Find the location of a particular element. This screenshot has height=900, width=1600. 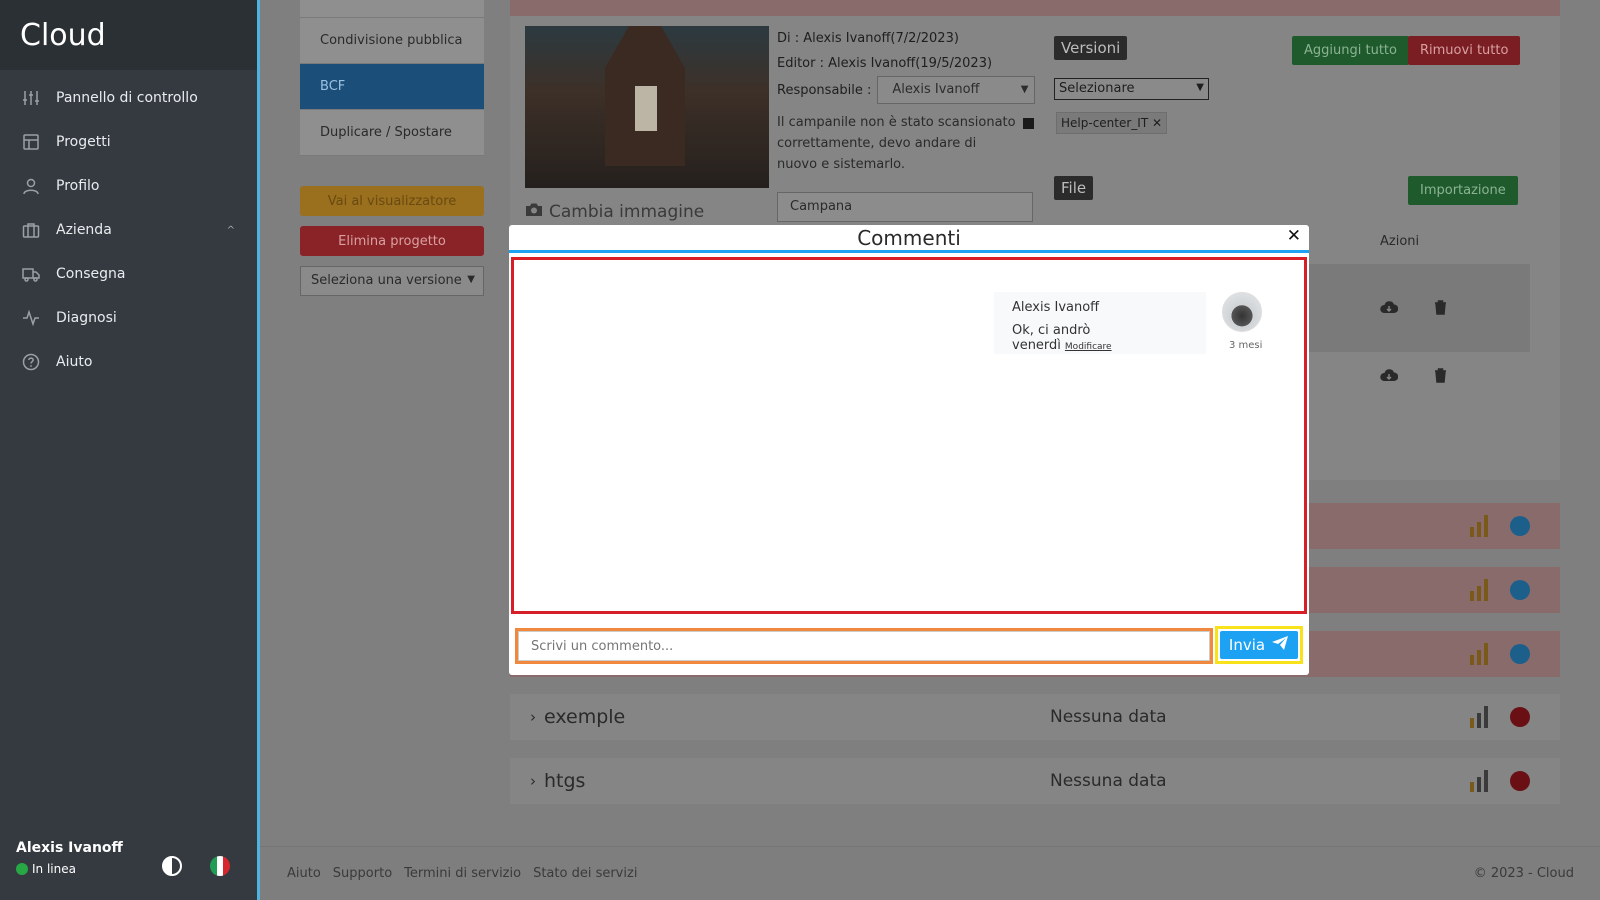

send-button-wrapper: Invia is located at coordinates (1259, 645).